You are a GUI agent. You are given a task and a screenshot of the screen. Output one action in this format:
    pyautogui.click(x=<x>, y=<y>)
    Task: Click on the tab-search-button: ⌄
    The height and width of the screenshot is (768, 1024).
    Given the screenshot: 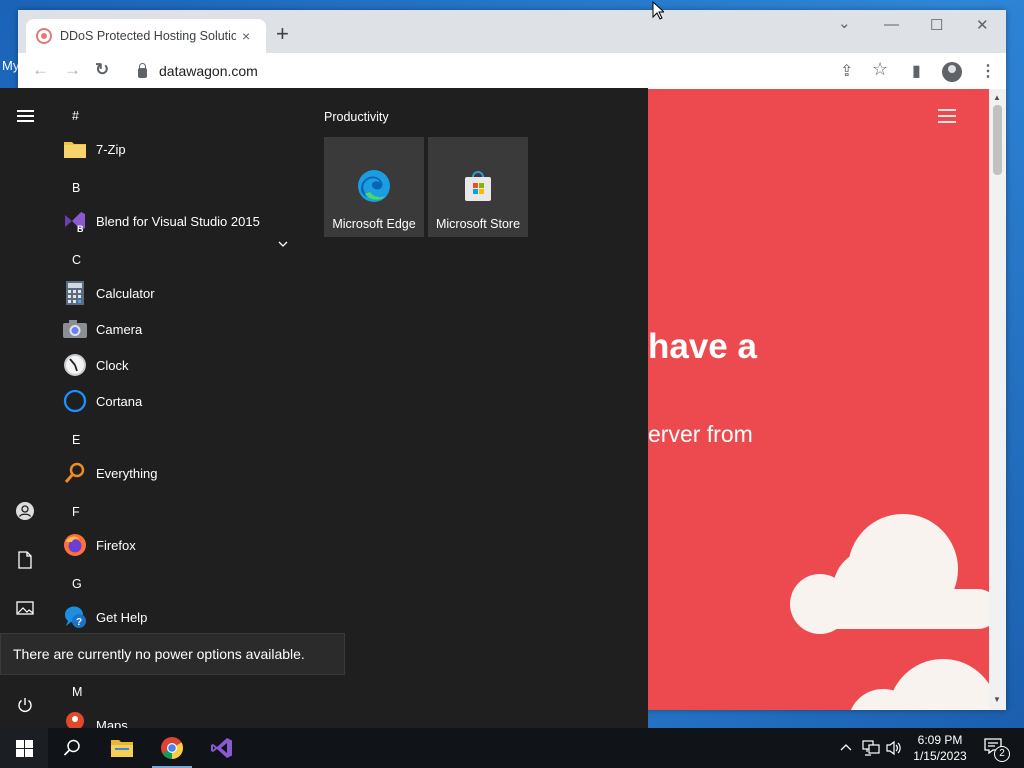 What is the action you would take?
    pyautogui.click(x=844, y=23)
    